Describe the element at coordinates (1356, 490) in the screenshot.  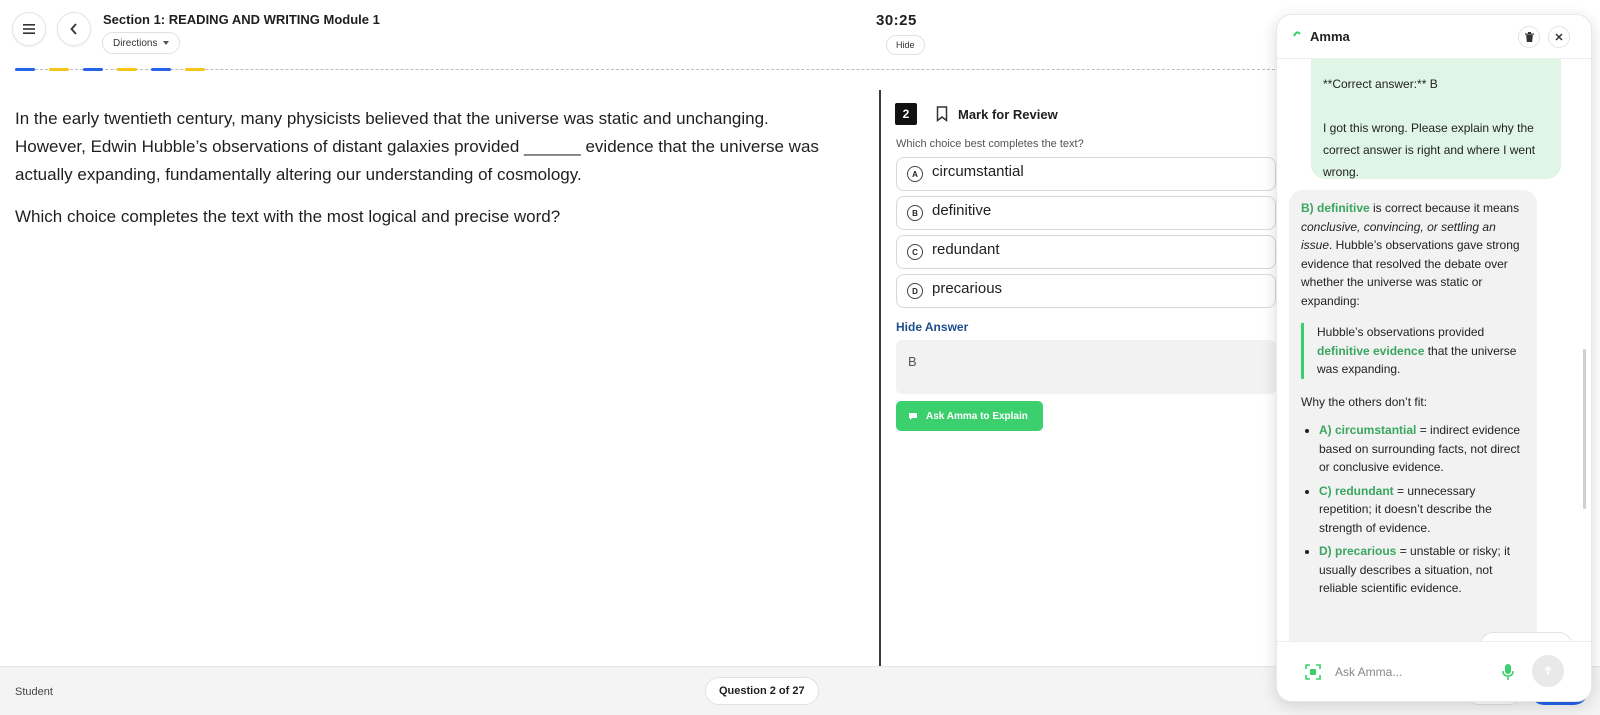
I see `choice-label: C) redundant` at that location.